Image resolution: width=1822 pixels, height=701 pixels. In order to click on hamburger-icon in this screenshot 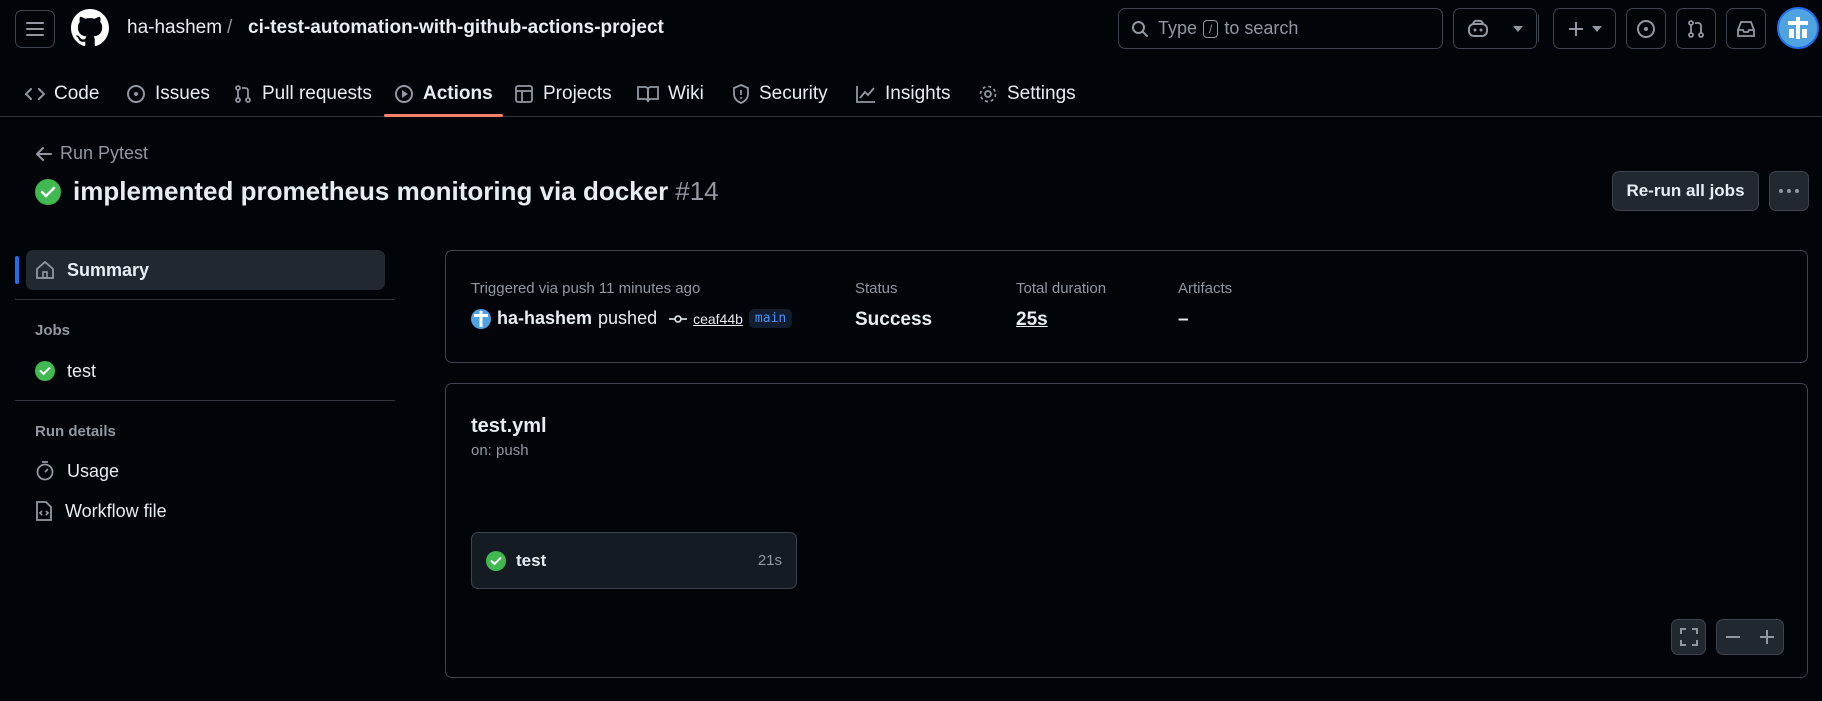, I will do `click(35, 29)`.